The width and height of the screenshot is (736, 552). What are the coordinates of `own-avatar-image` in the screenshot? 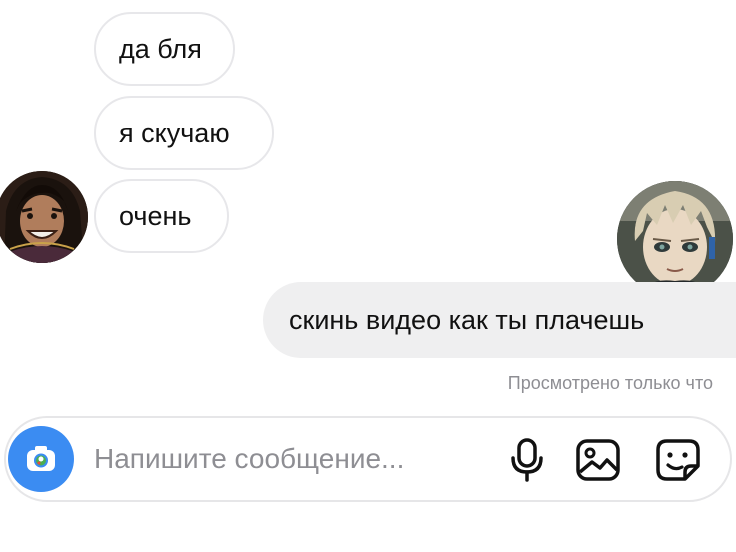 It's located at (675, 239).